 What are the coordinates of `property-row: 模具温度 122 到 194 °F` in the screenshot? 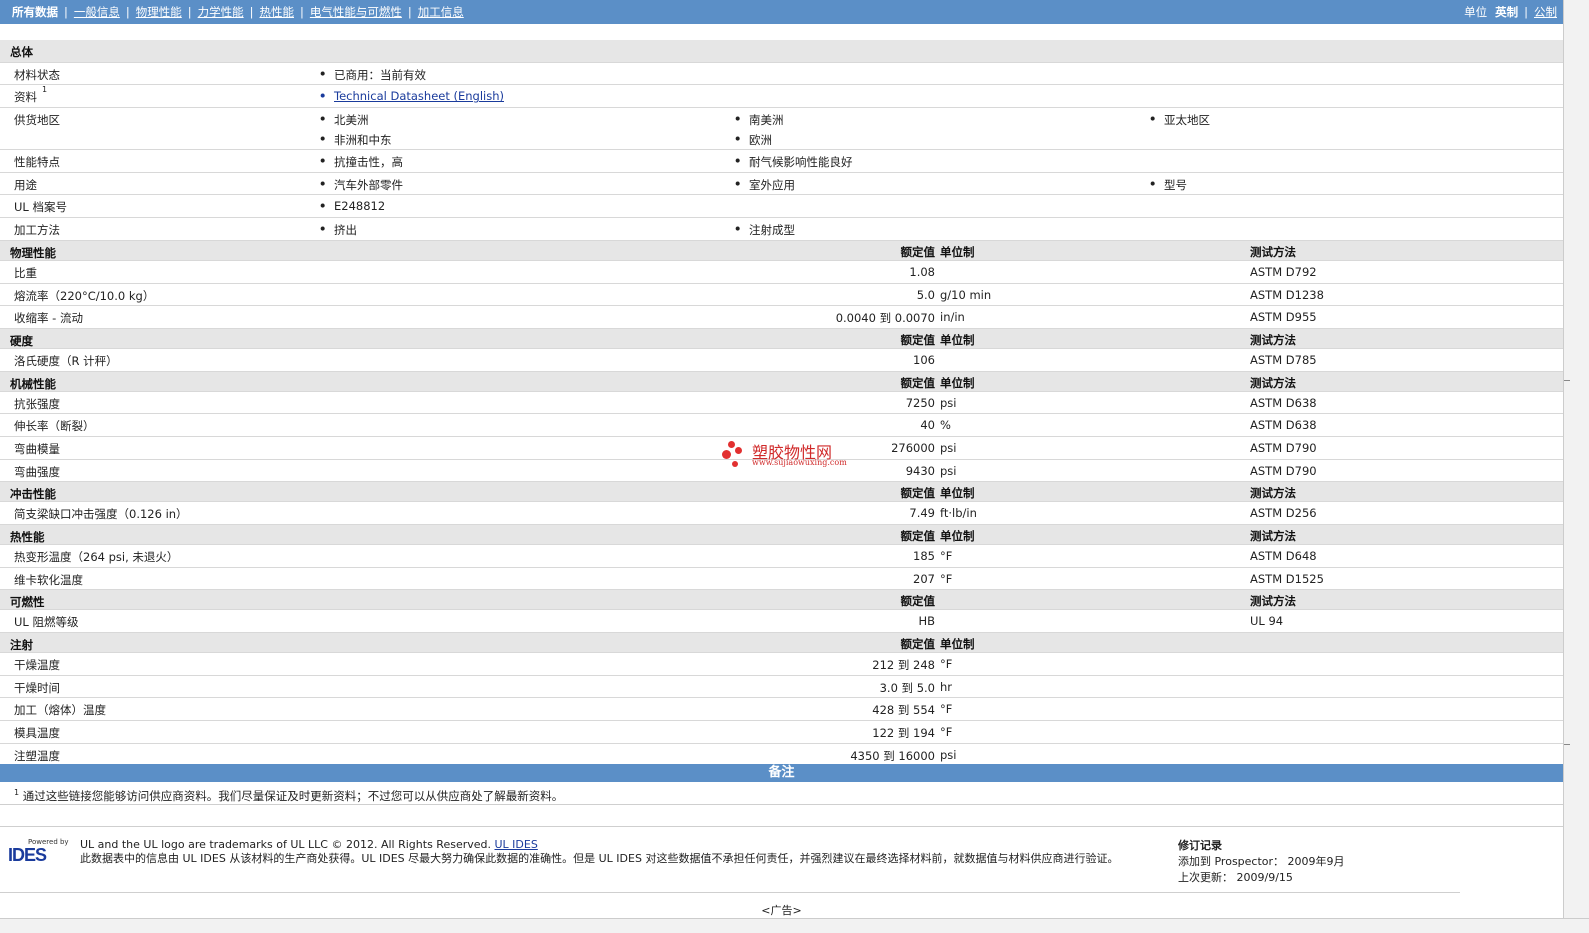 It's located at (781, 732).